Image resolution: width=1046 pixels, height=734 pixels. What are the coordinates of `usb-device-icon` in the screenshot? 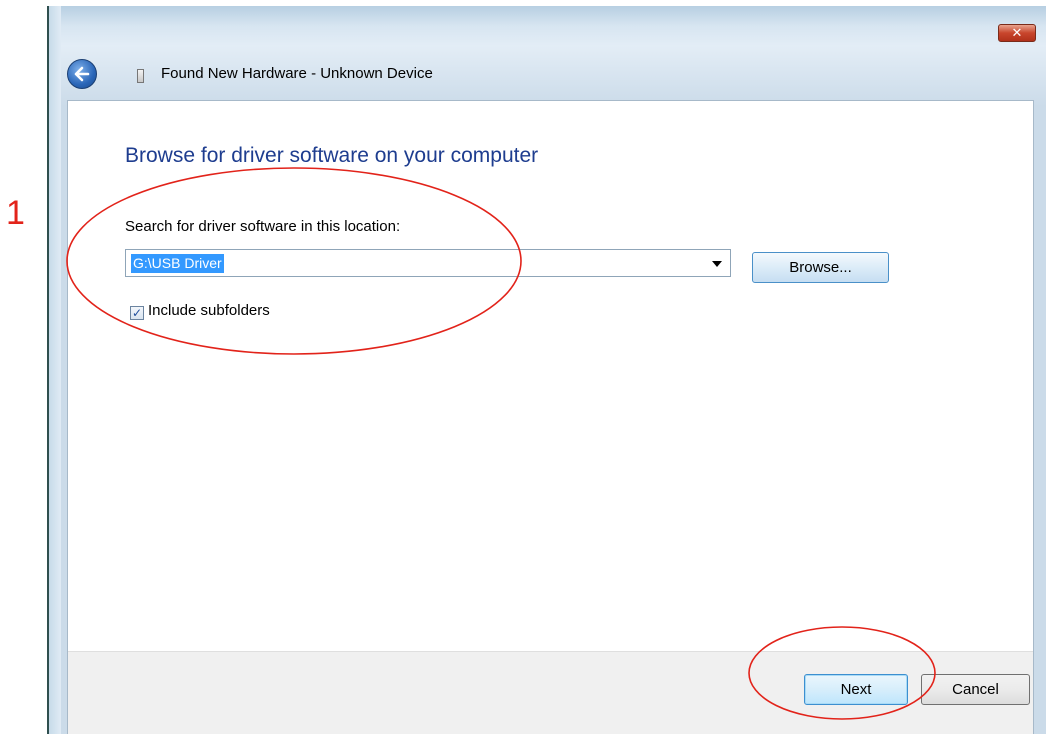 It's located at (140, 76).